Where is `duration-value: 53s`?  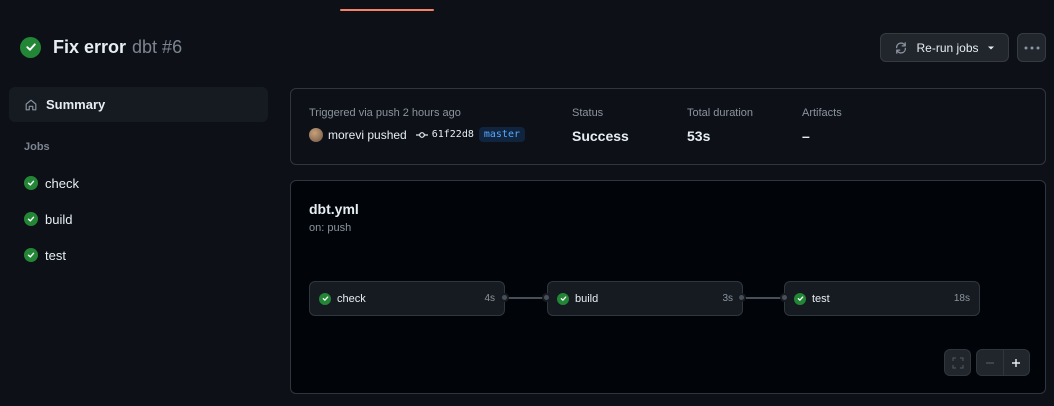
duration-value: 53s is located at coordinates (699, 136).